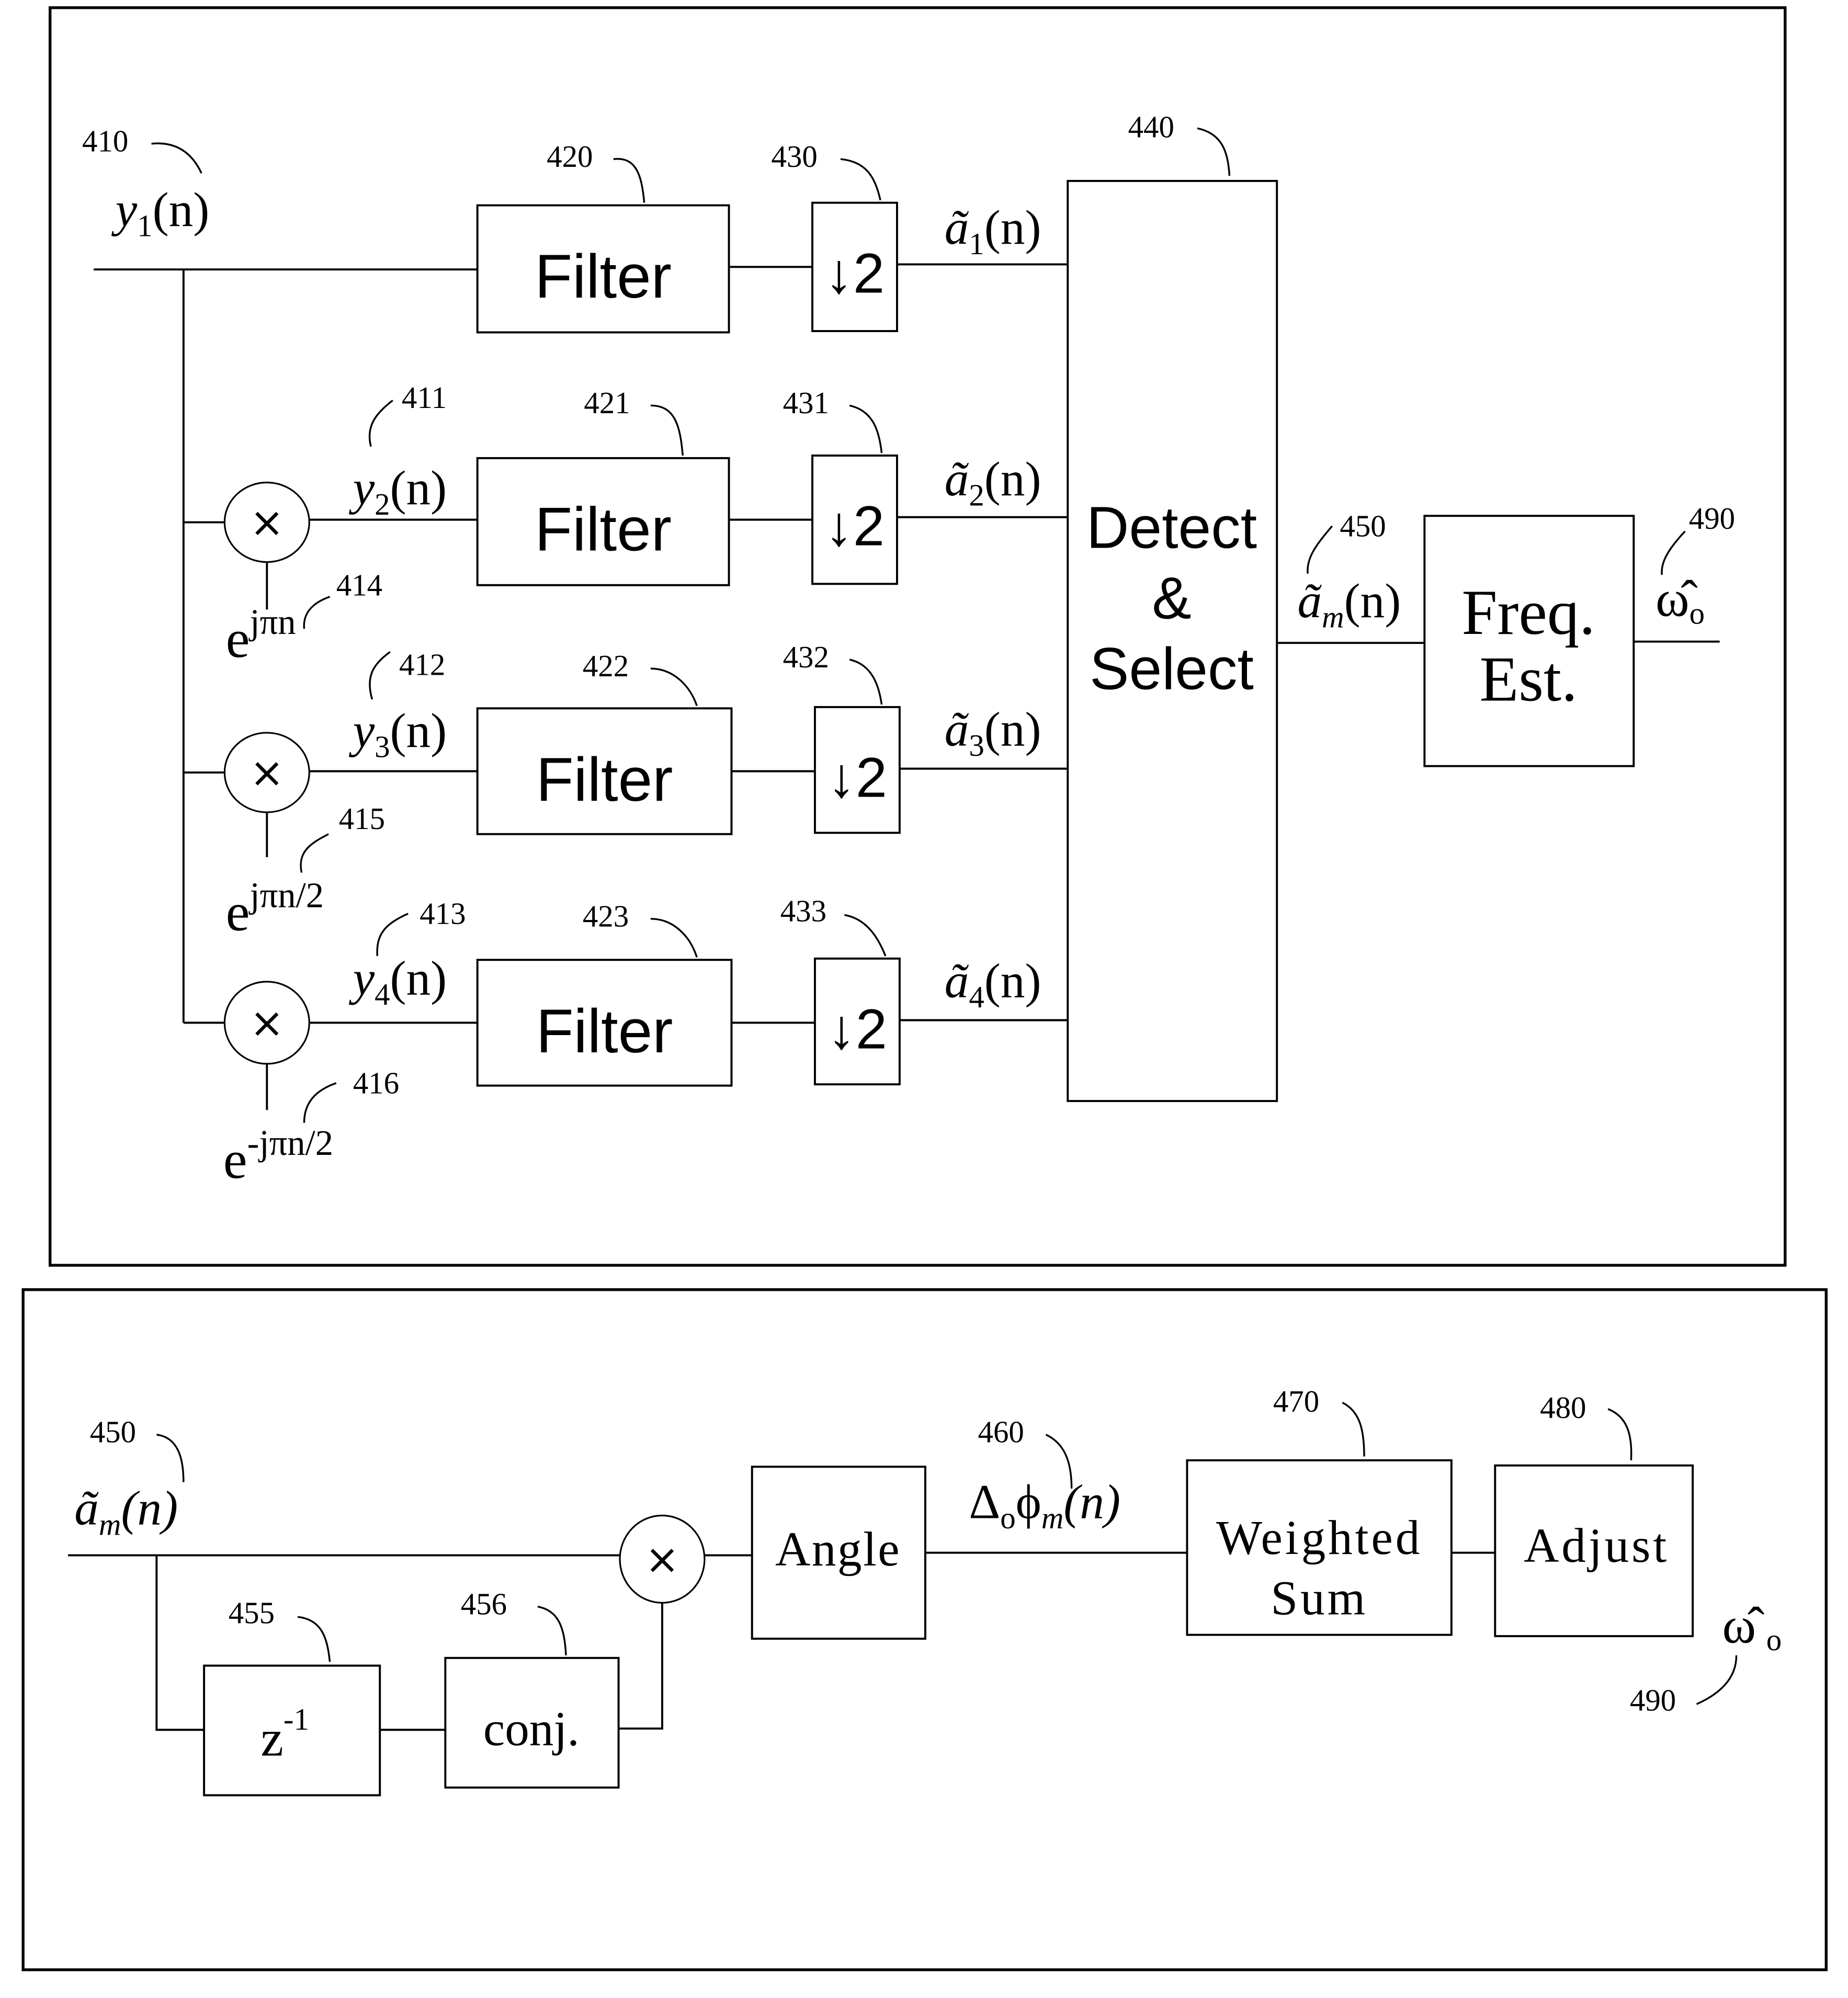 Image resolution: width=1848 pixels, height=1998 pixels. Describe the element at coordinates (1717, 1680) in the screenshot. I see `leader-490-bottom` at that location.